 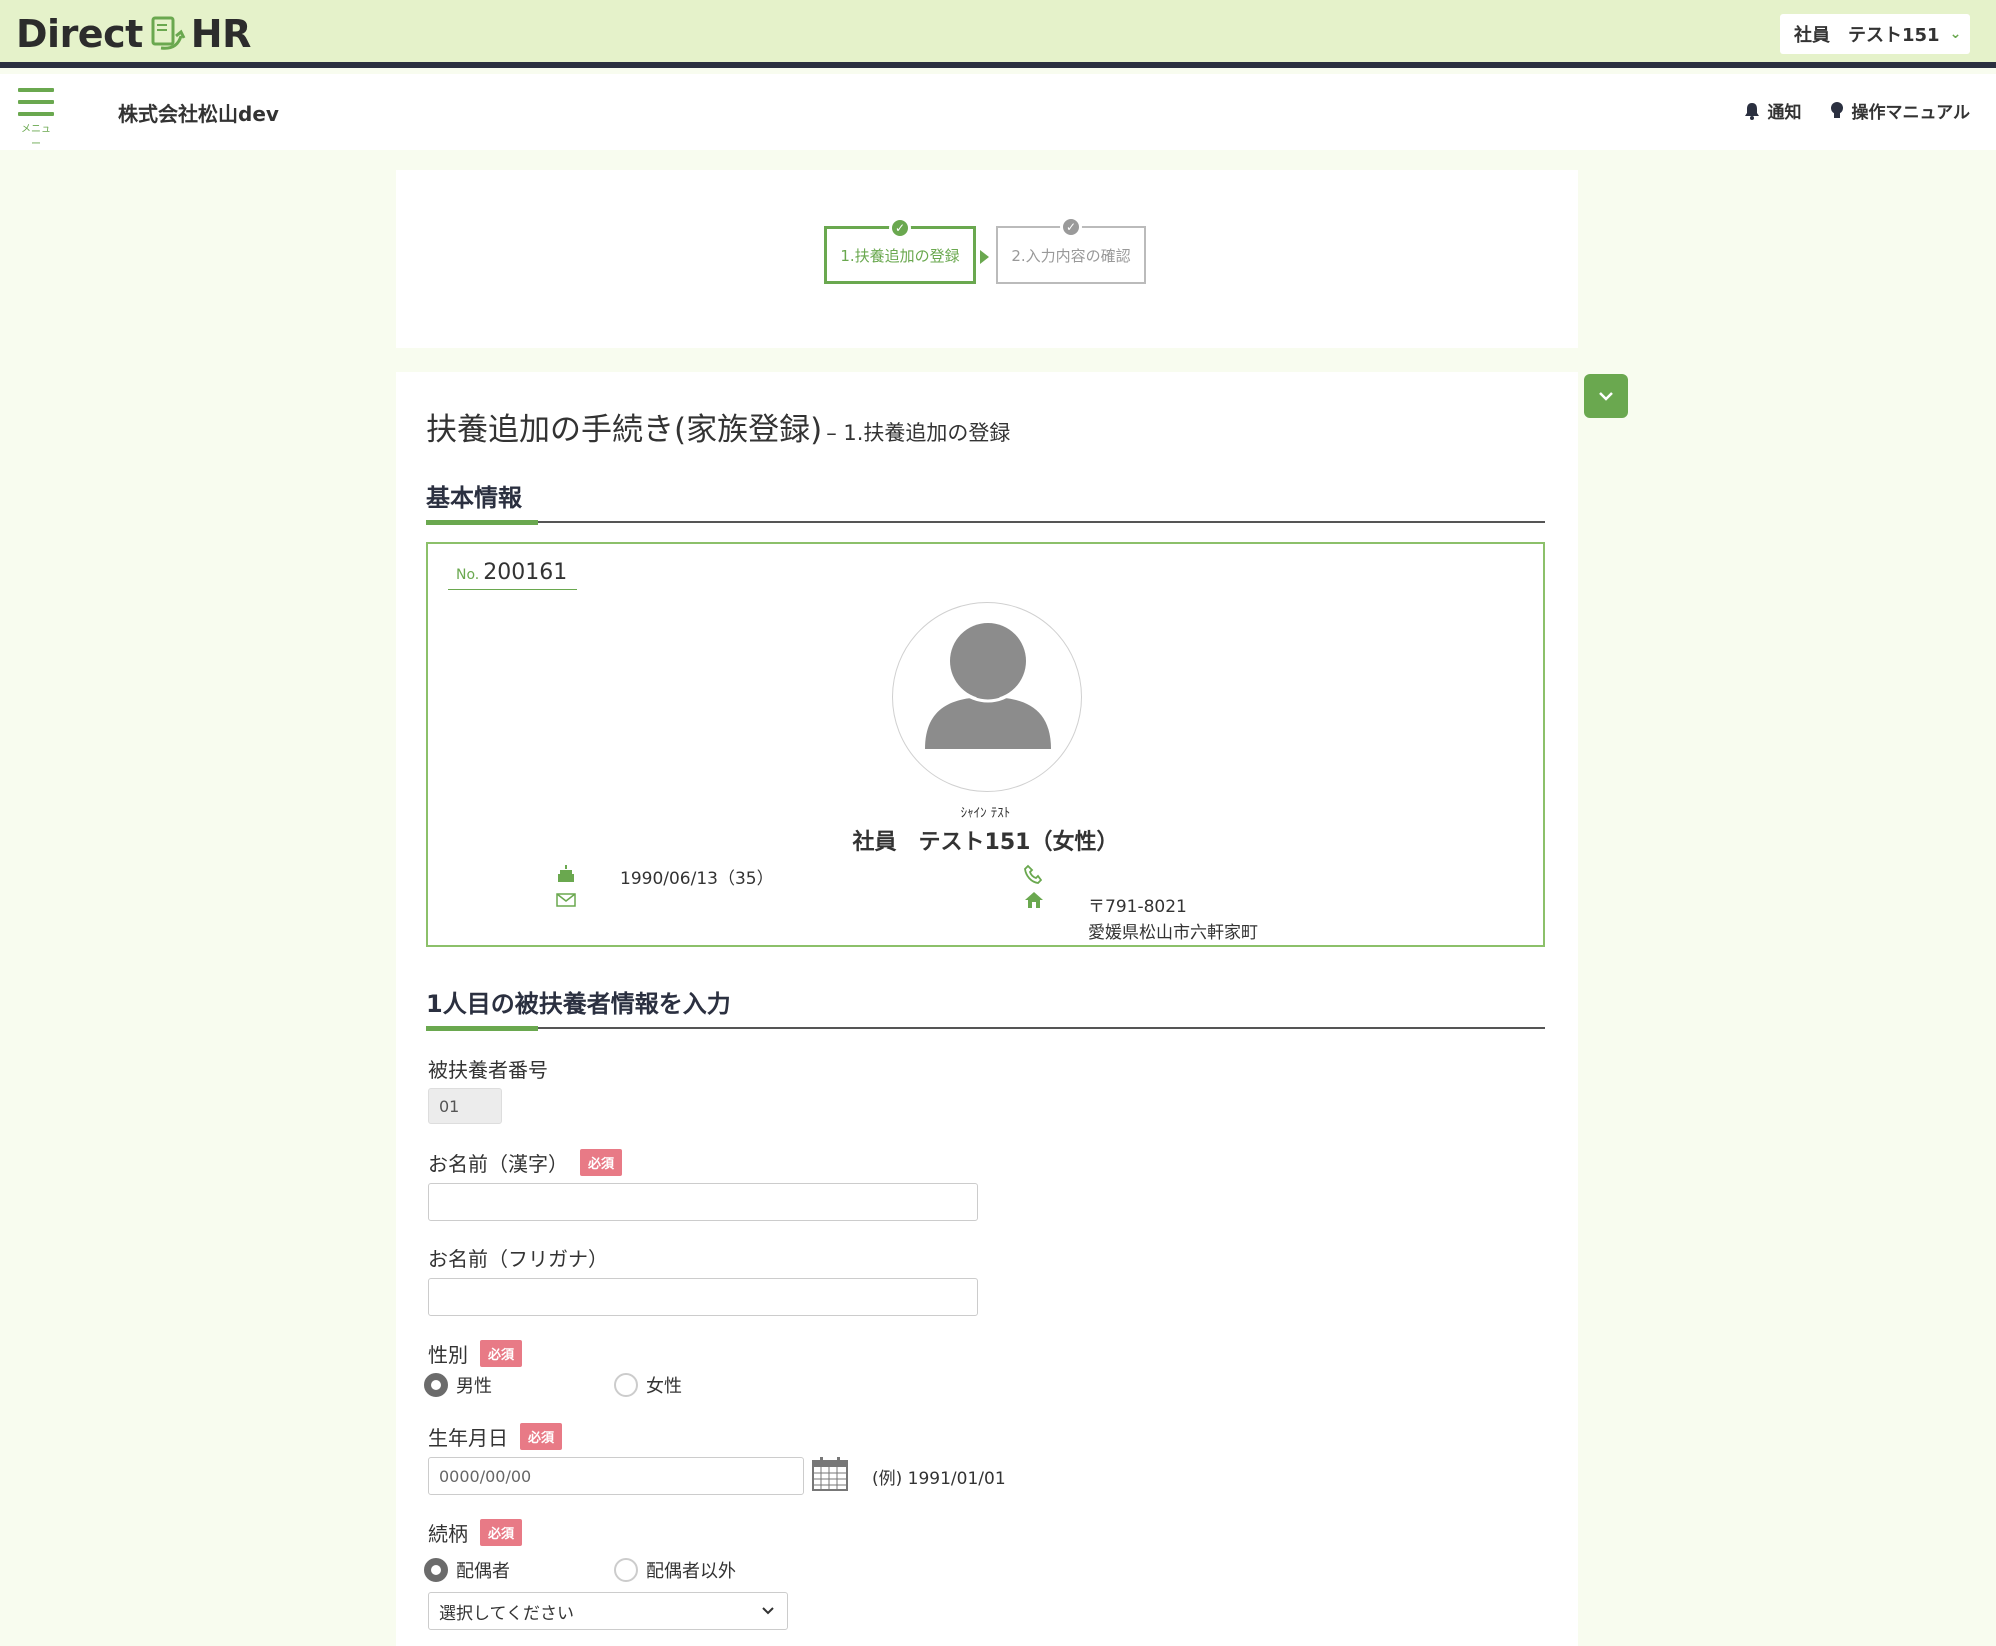 I want to click on user-menu-button: 社員 テスト151 ⌄, so click(x=1875, y=34).